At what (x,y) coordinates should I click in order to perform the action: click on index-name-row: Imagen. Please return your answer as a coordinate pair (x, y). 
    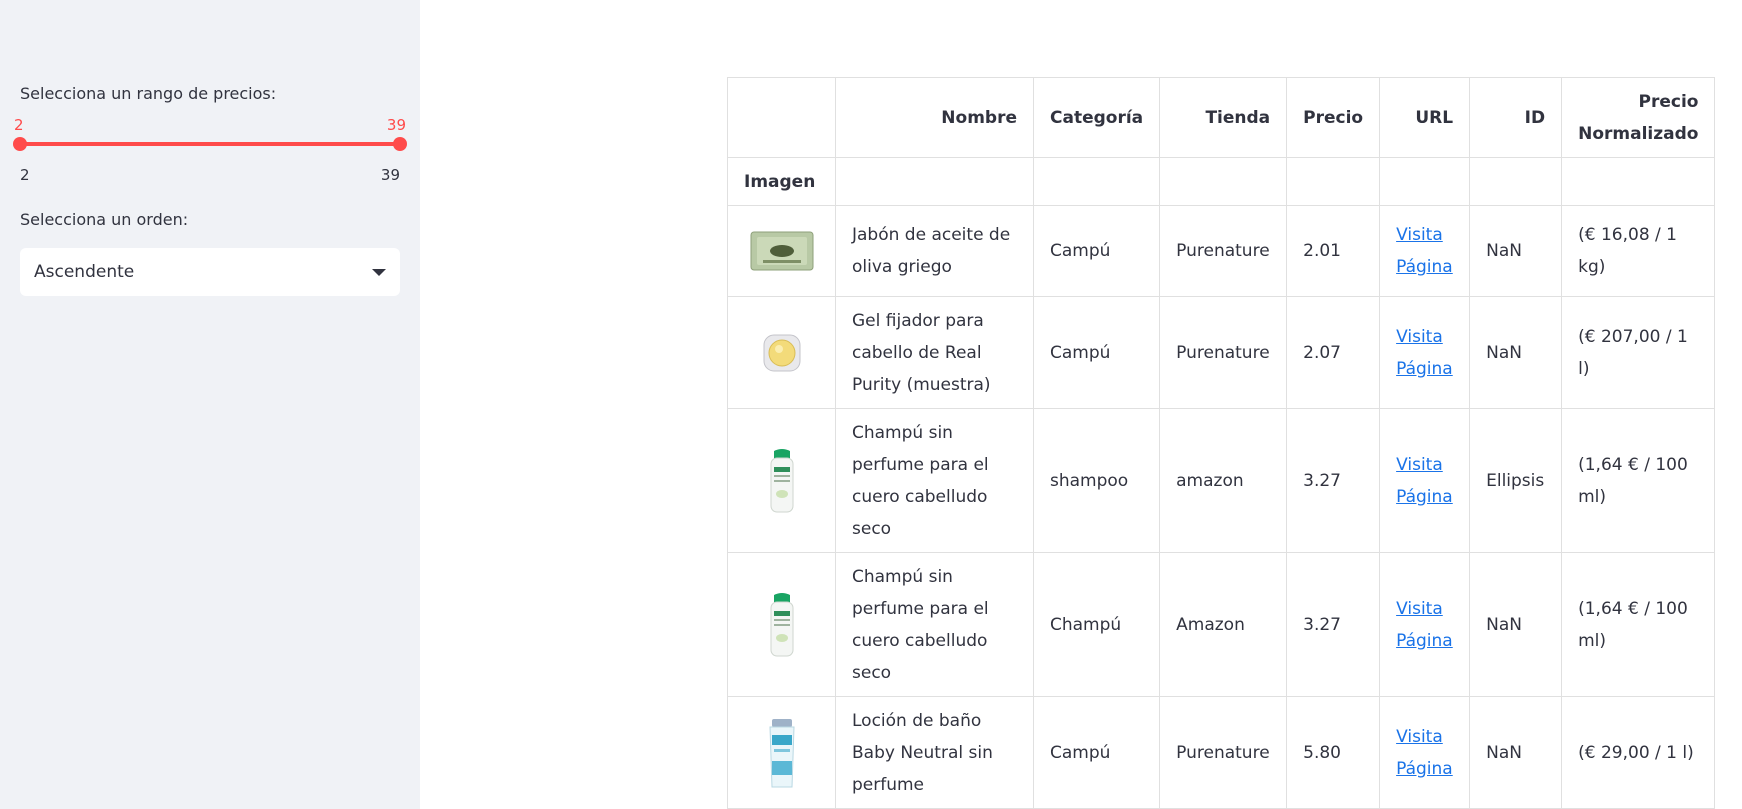
    Looking at the image, I should click on (1221, 181).